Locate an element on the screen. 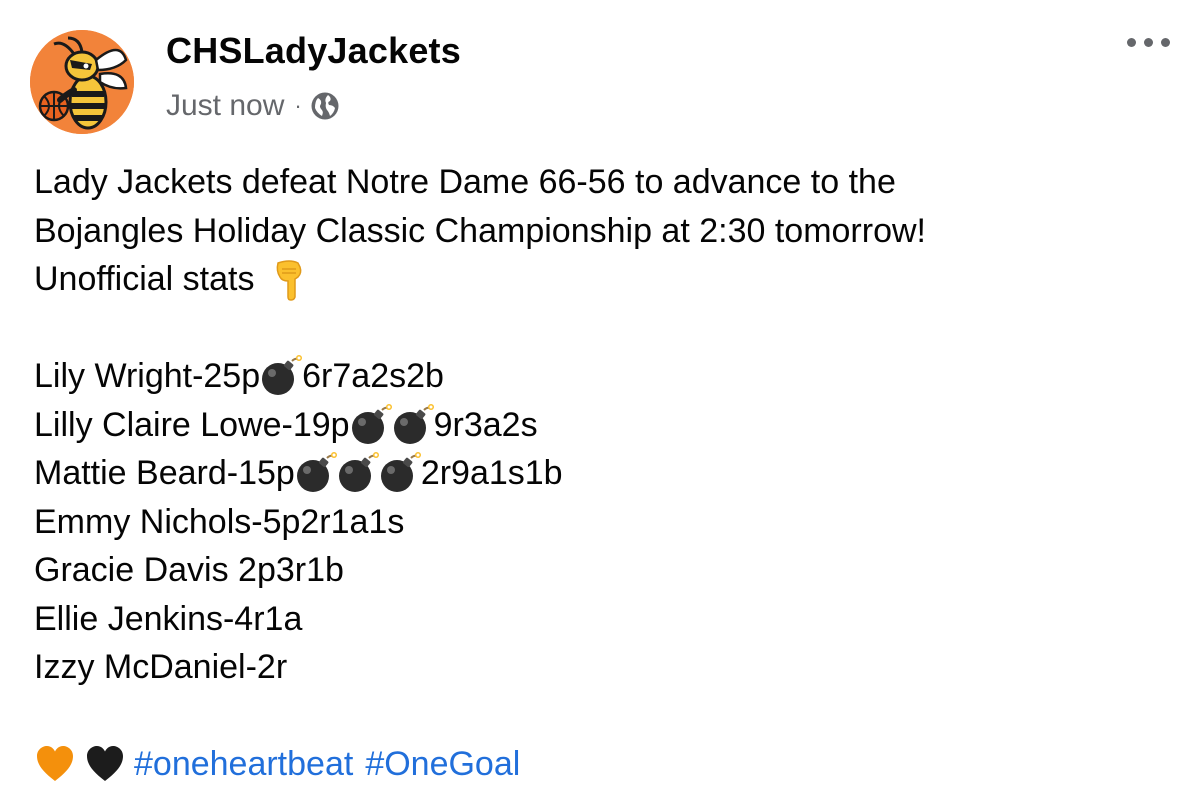 The height and width of the screenshot is (810, 1200). pointing-down-hand-icon is located at coordinates (289, 281).